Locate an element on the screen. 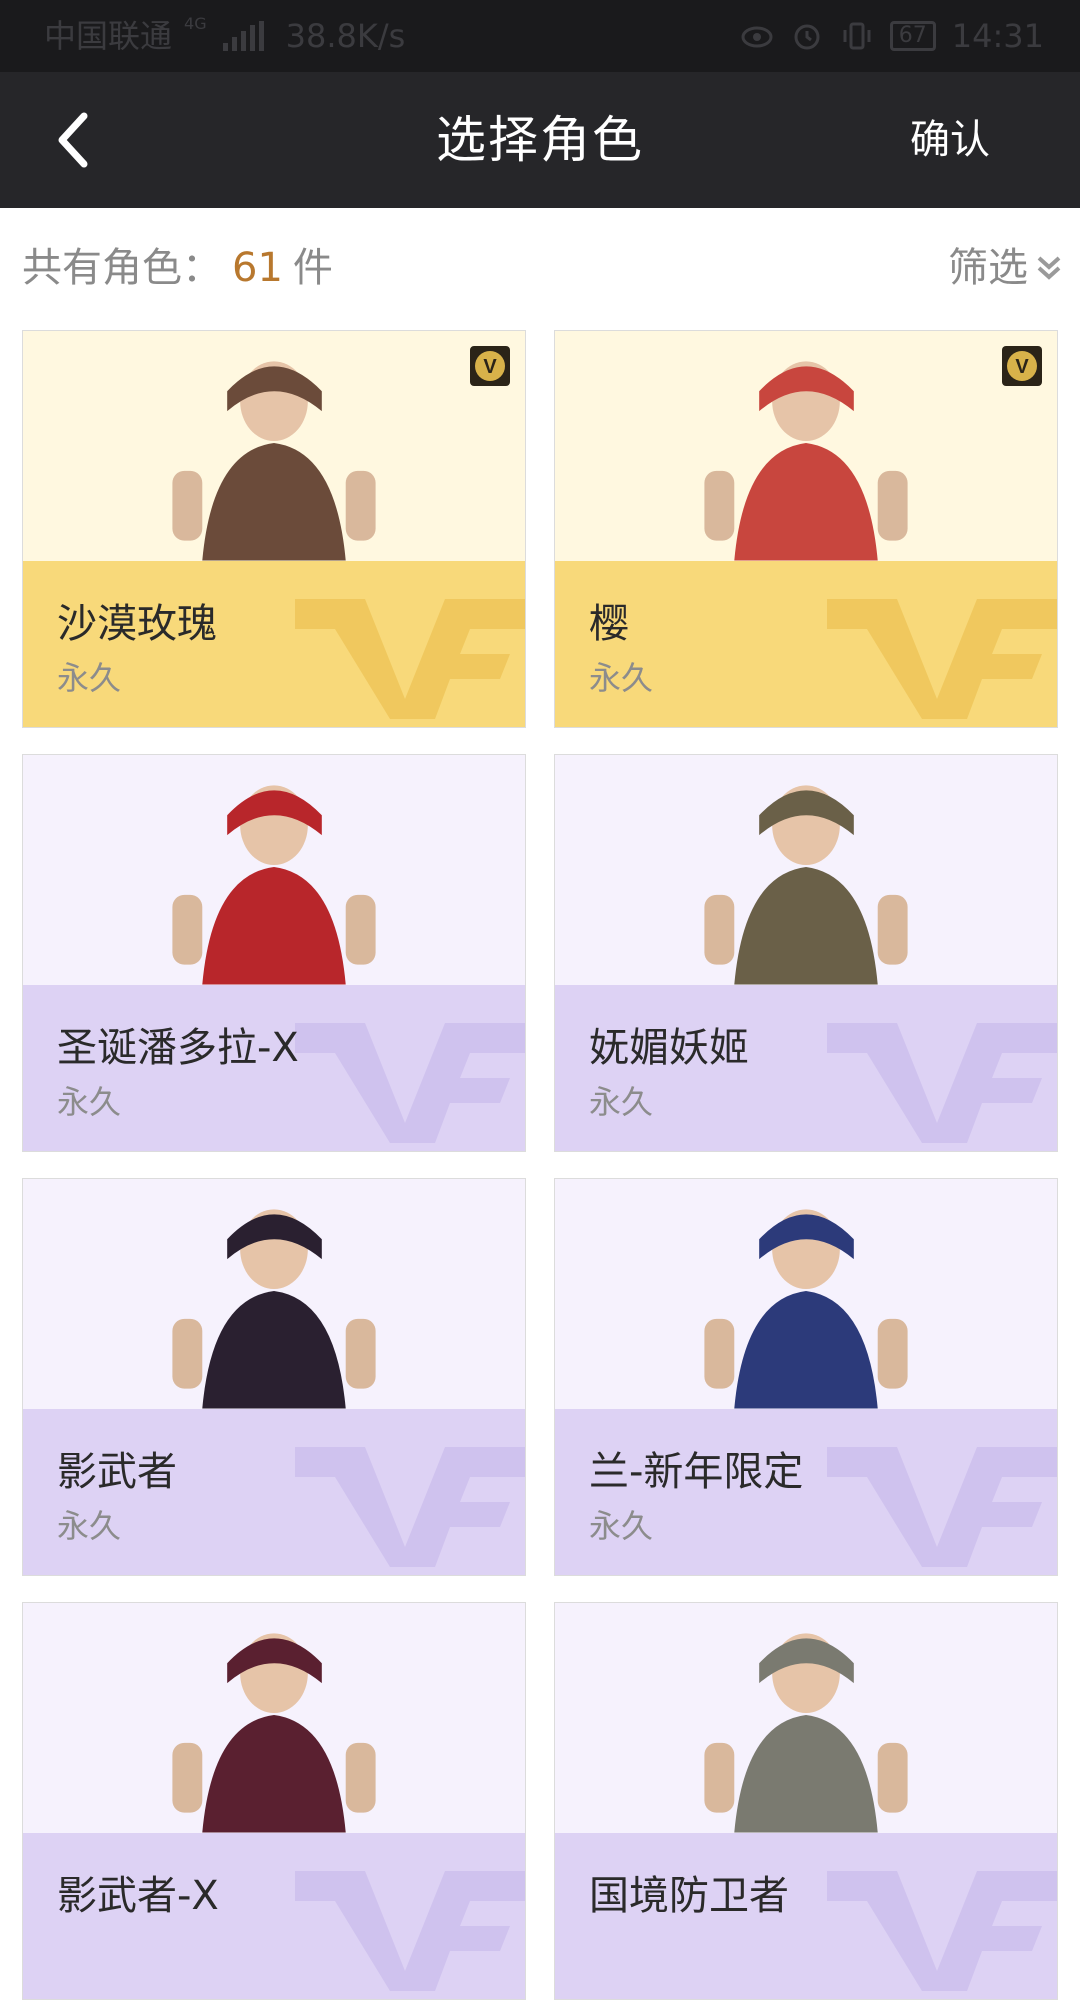 The width and height of the screenshot is (1080, 2000). double-chevron-down-icon is located at coordinates (1049, 268).